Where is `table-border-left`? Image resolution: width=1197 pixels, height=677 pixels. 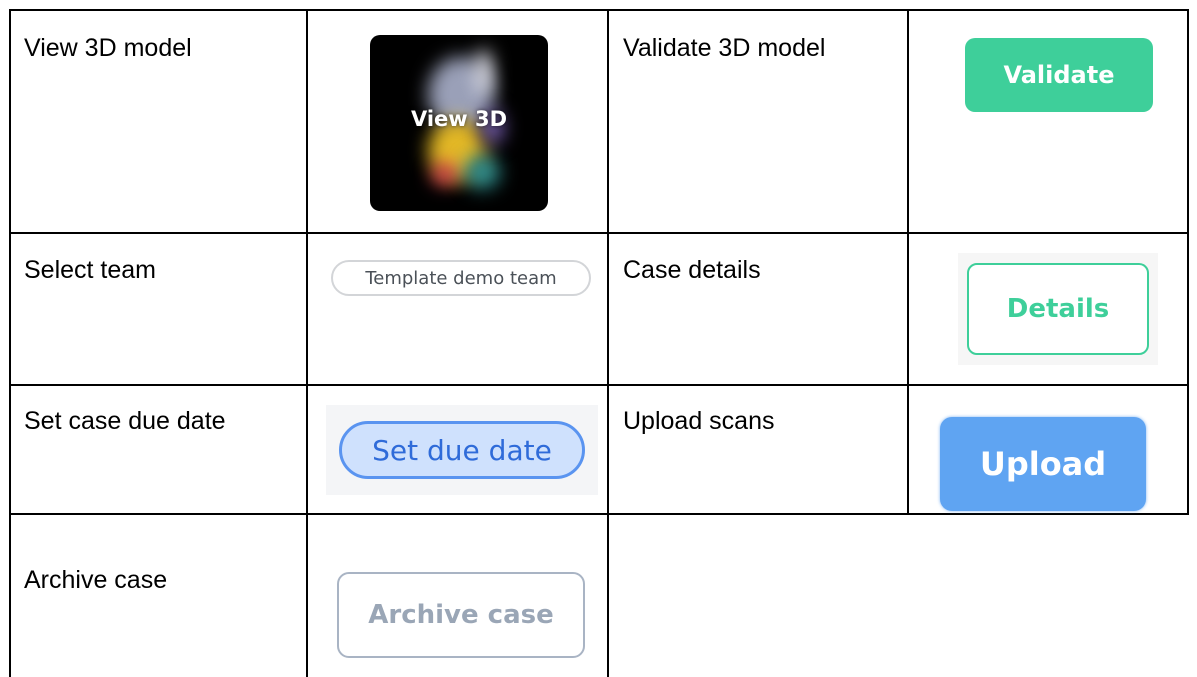 table-border-left is located at coordinates (10, 343).